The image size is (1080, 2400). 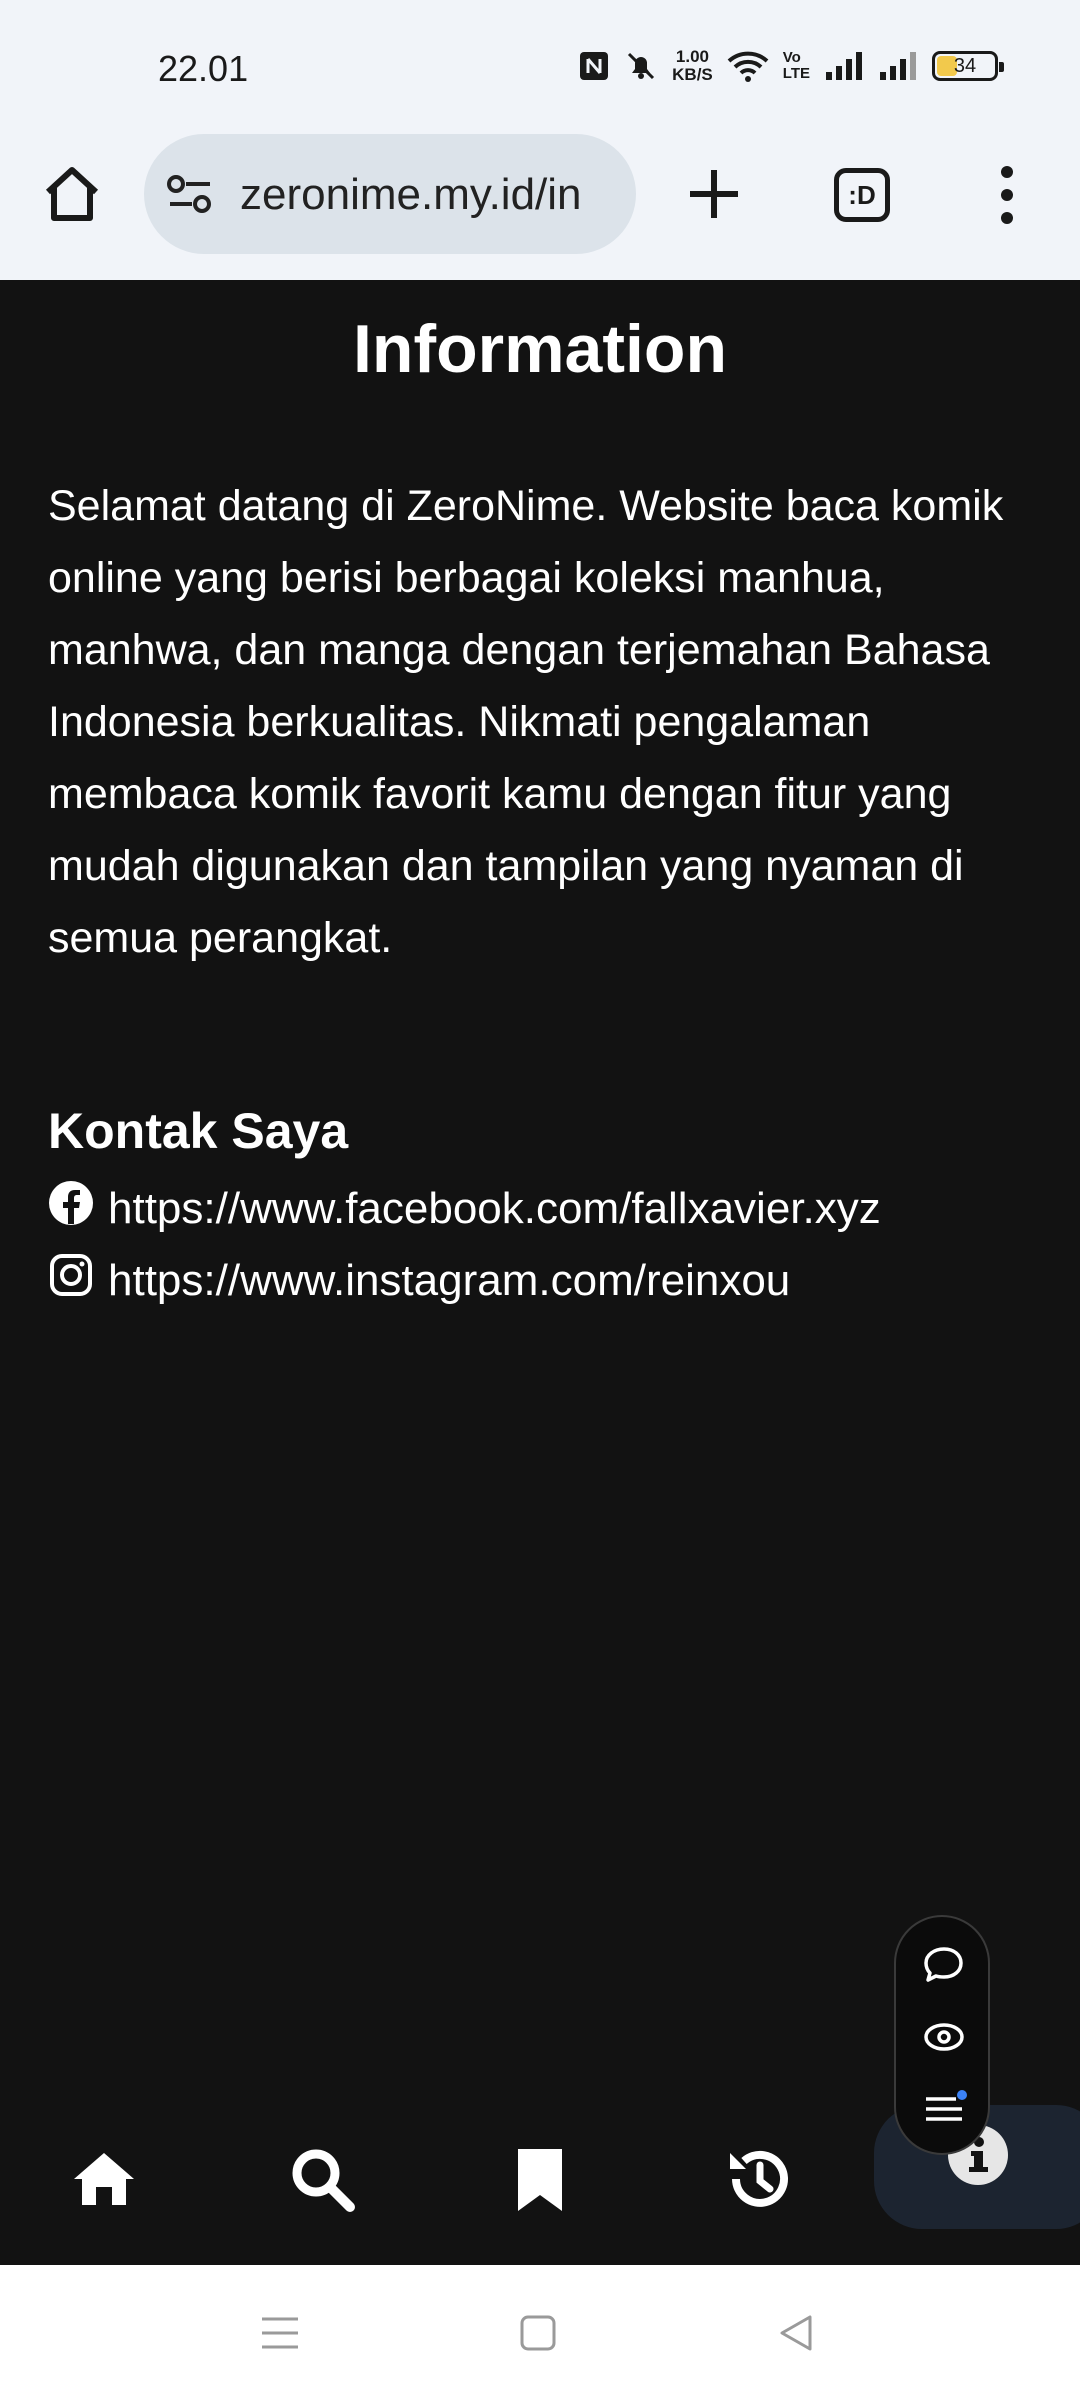 I want to click on search-icon, so click(x=322, y=2179).